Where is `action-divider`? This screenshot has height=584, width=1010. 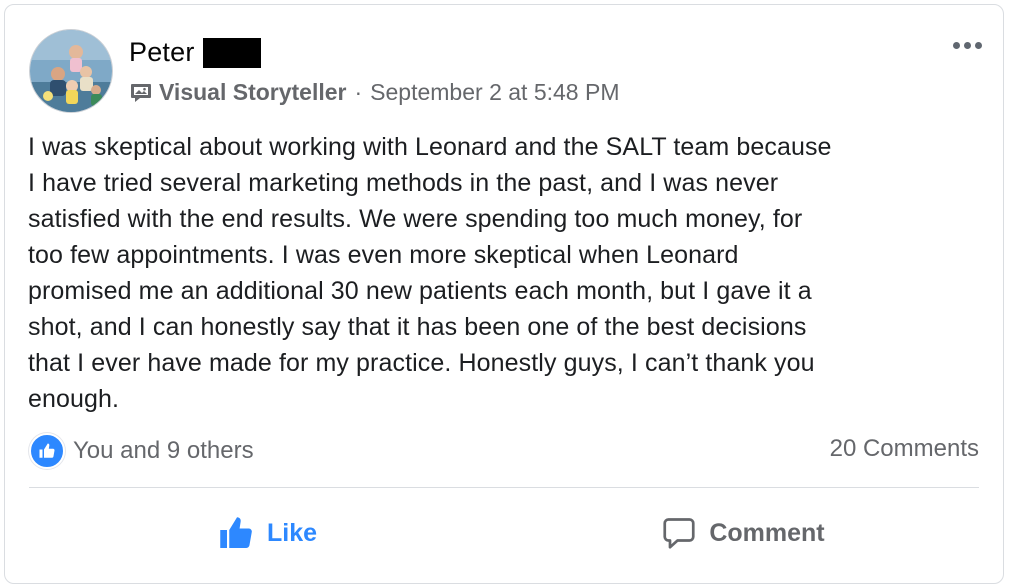
action-divider is located at coordinates (504, 487).